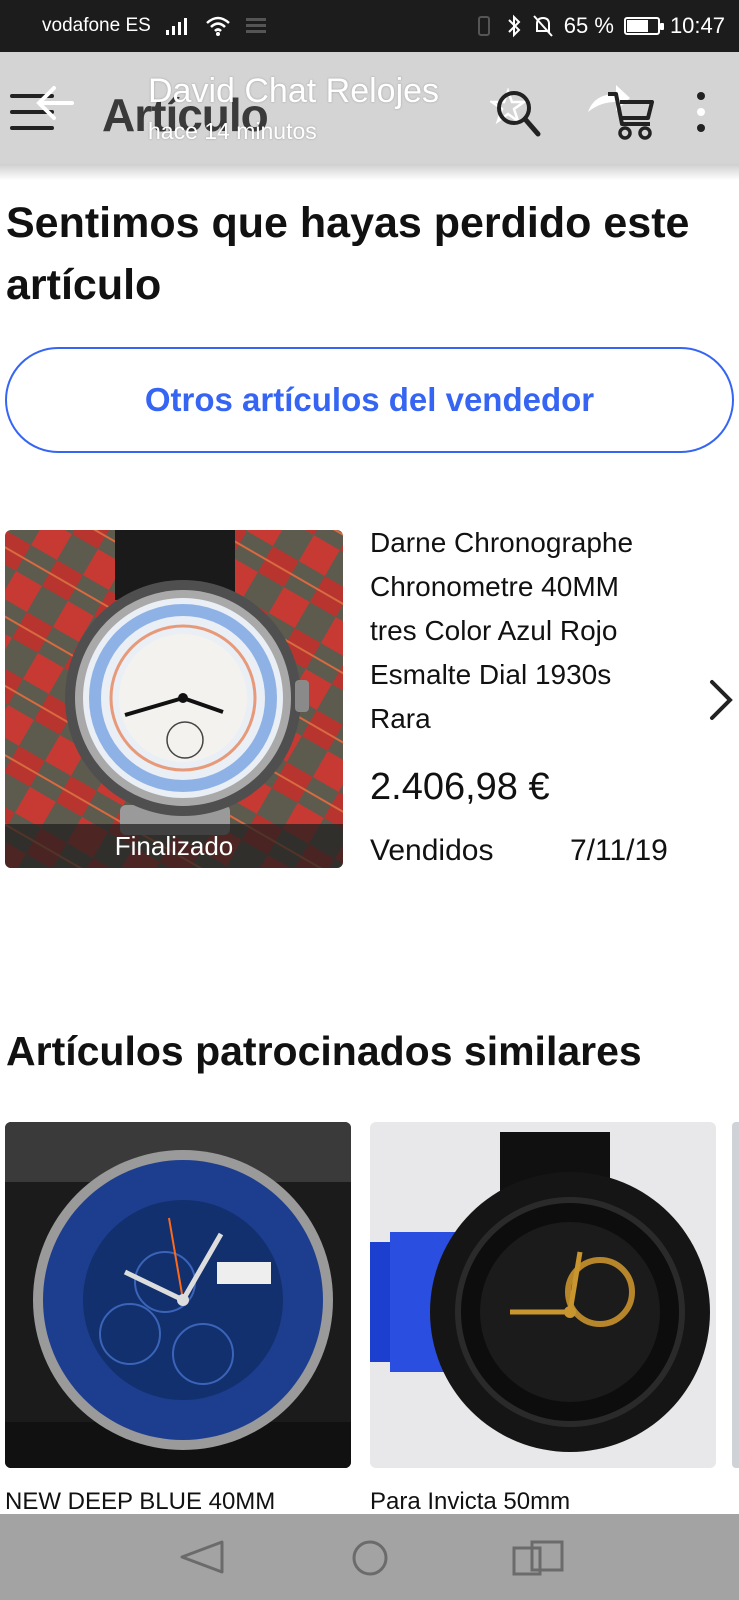 The image size is (739, 1600). I want to click on product-price: 2.406,98 €, so click(460, 787).